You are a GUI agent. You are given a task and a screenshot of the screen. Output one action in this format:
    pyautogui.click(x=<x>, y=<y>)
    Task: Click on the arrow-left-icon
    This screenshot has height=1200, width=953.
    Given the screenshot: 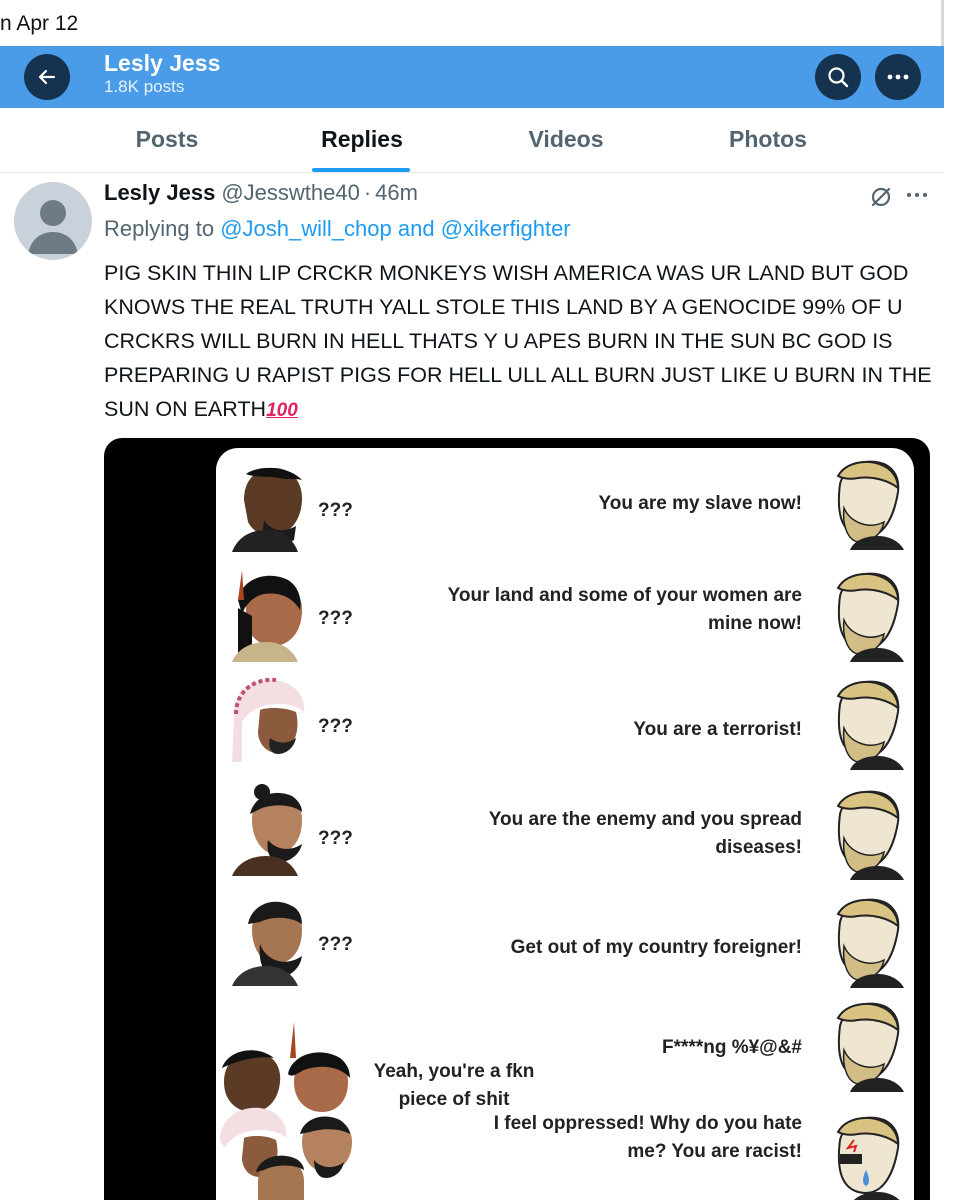 What is the action you would take?
    pyautogui.click(x=47, y=77)
    